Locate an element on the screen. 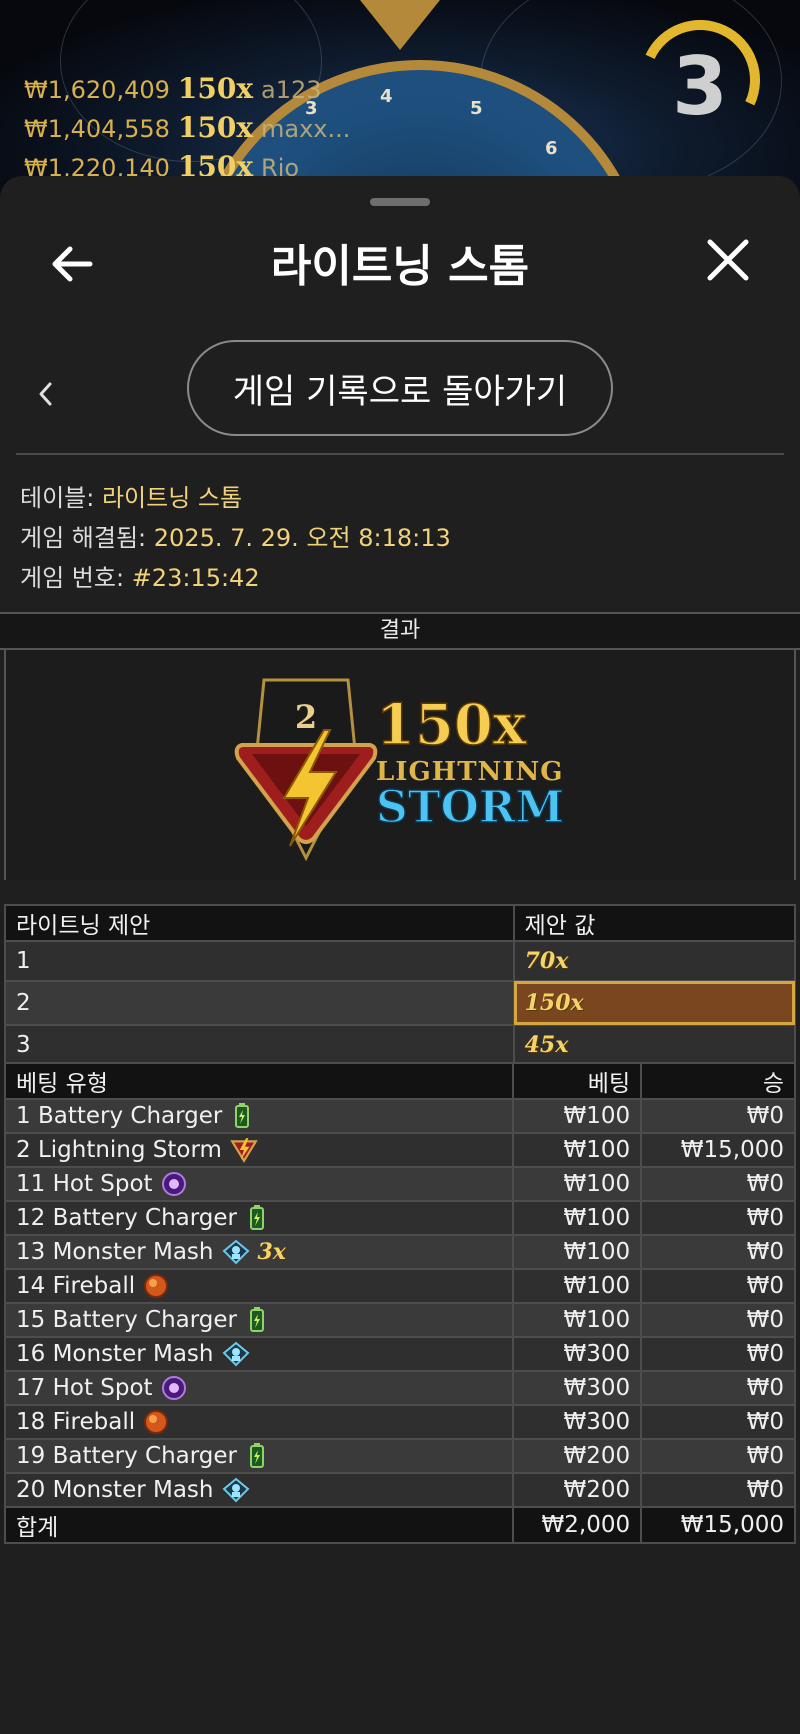  table-info: 테이블: 라이트닝 스톰 is located at coordinates (131, 495).